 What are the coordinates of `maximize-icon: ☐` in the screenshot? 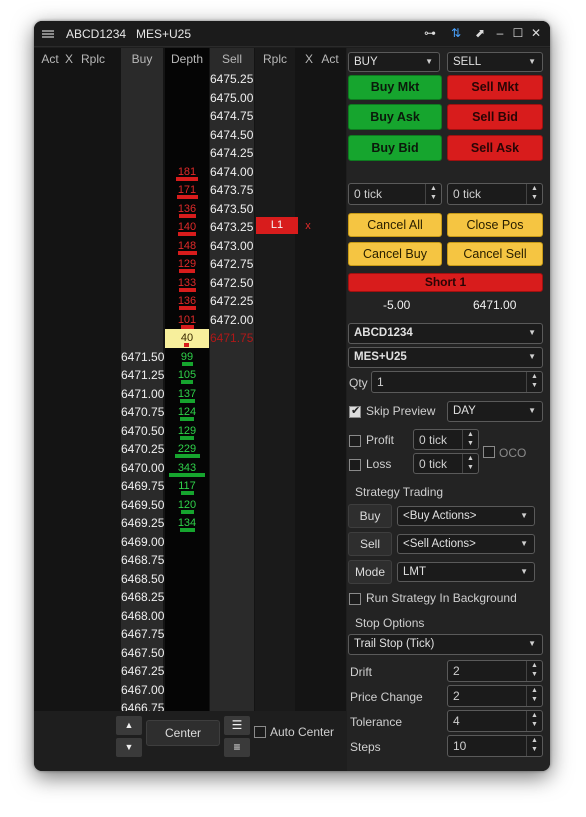 It's located at (518, 33).